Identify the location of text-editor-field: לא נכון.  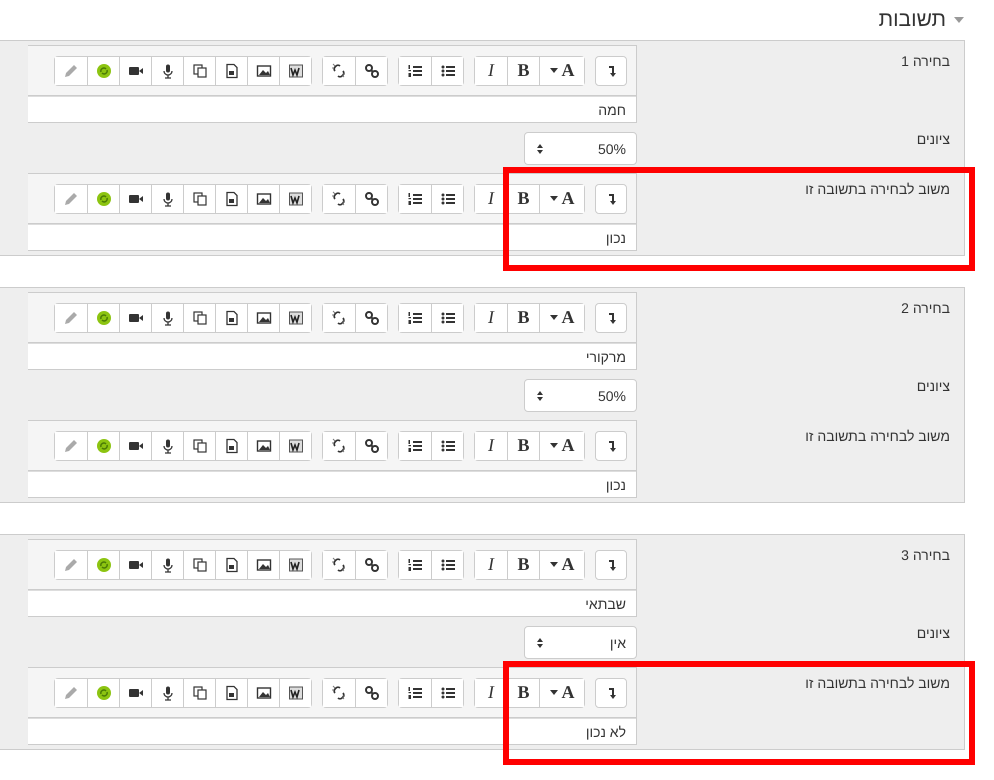
(332, 731).